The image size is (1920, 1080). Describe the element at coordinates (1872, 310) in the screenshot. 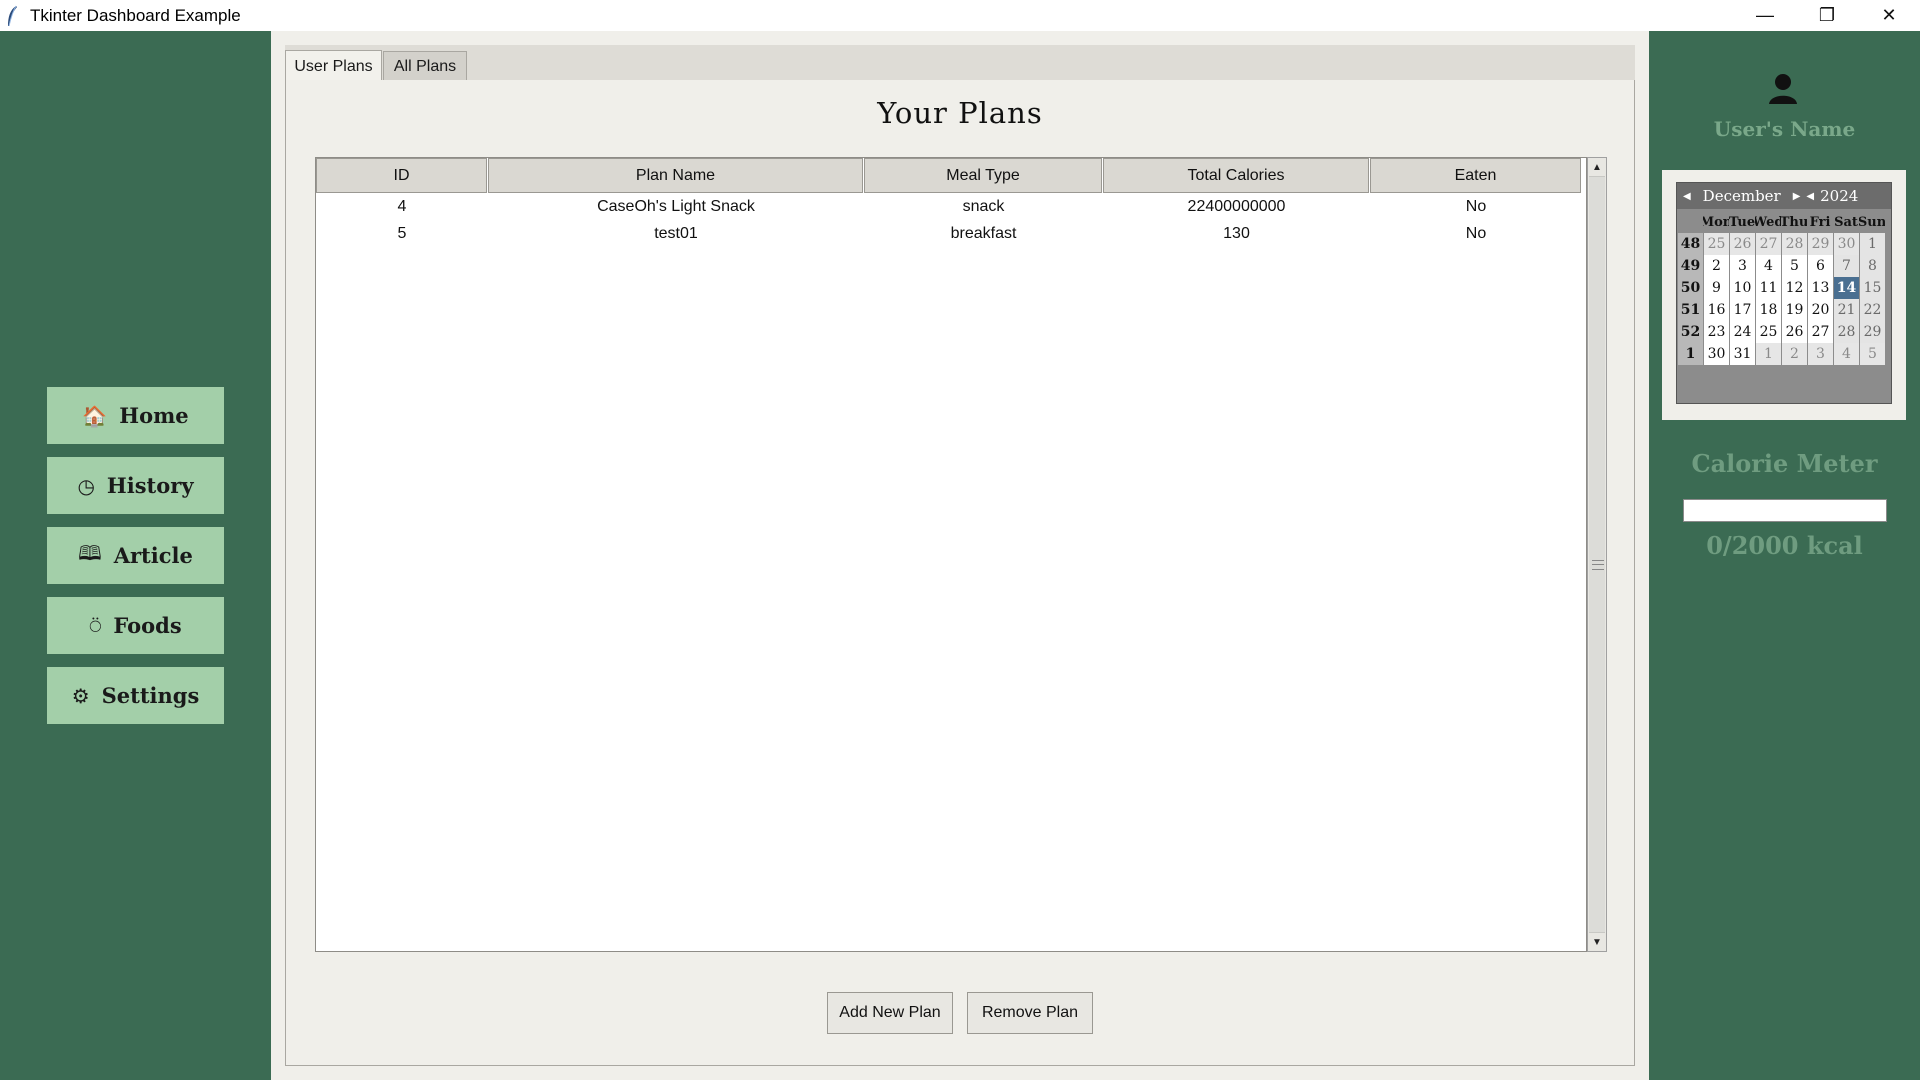

I see `calendar-day: 22` at that location.